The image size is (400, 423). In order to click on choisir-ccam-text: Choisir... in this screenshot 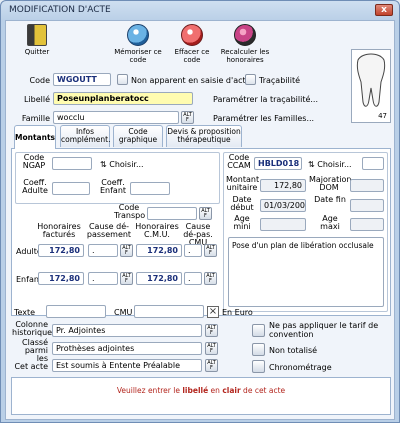, I will do `click(334, 164)`.